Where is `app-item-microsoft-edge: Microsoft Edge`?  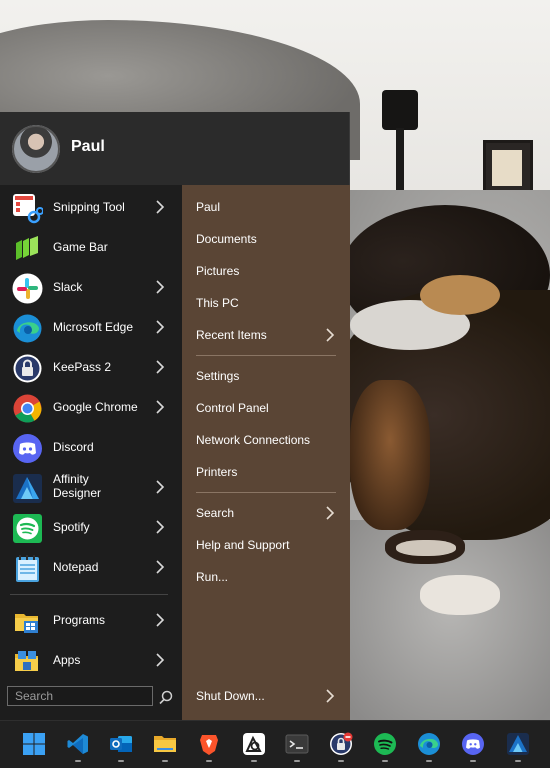
app-item-microsoft-edge: Microsoft Edge is located at coordinates (91, 327).